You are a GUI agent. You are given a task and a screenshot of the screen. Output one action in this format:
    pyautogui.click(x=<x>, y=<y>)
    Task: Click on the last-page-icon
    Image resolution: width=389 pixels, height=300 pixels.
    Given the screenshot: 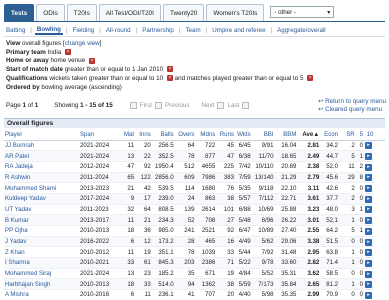 What is the action you would take?
    pyautogui.click(x=246, y=105)
    